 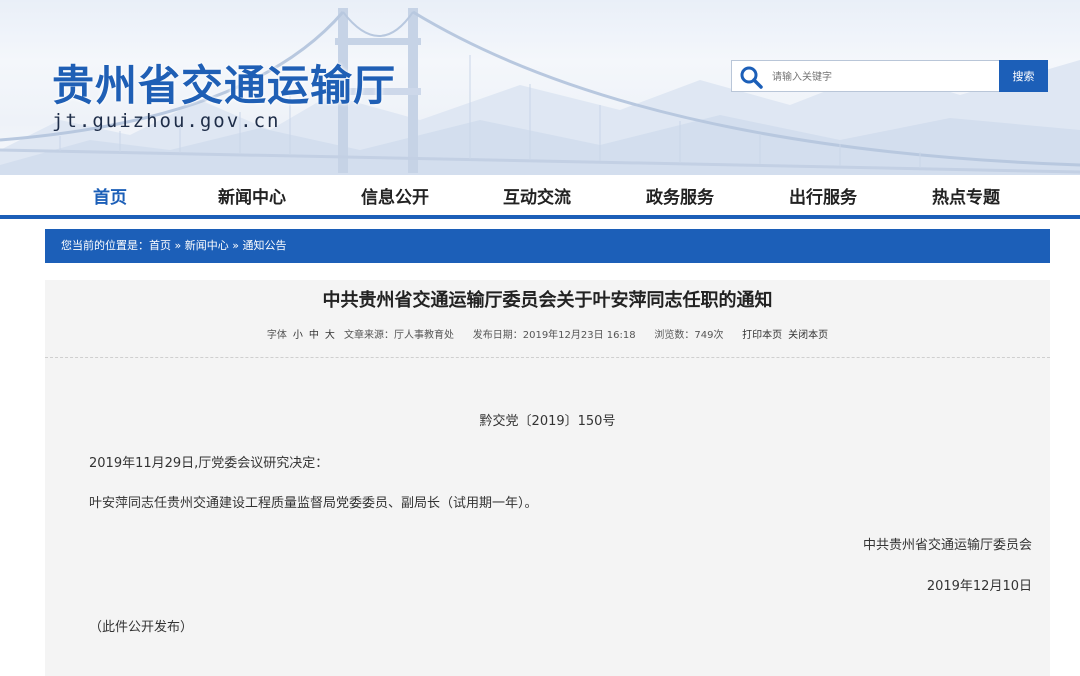 What do you see at coordinates (330, 335) in the screenshot?
I see `font-size-large-button: 大` at bounding box center [330, 335].